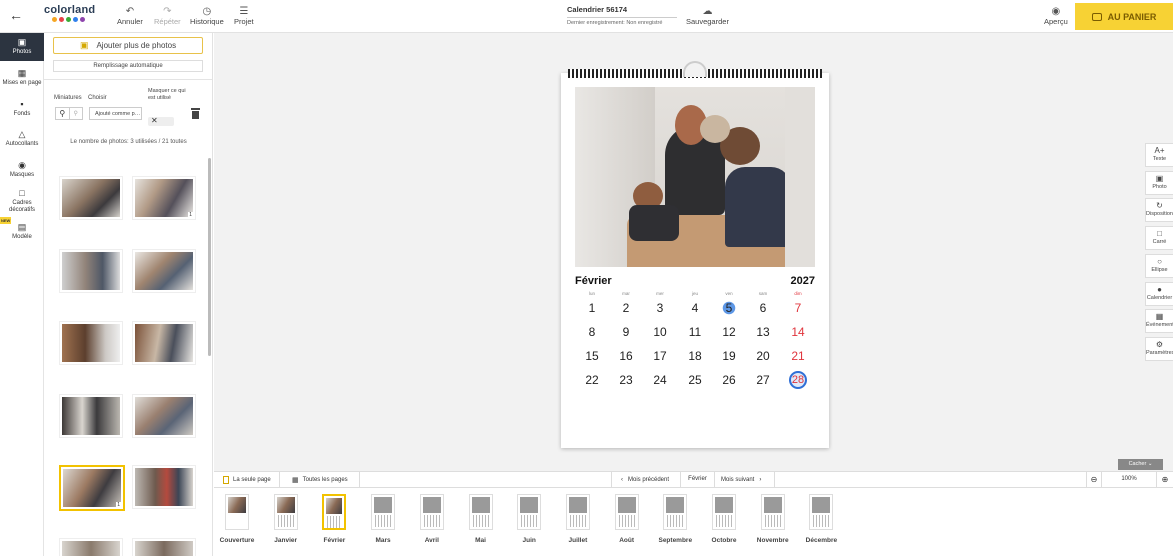 The height and width of the screenshot is (556, 1173). Describe the element at coordinates (69, 13) in the screenshot. I see `brand-logo: colorland` at that location.